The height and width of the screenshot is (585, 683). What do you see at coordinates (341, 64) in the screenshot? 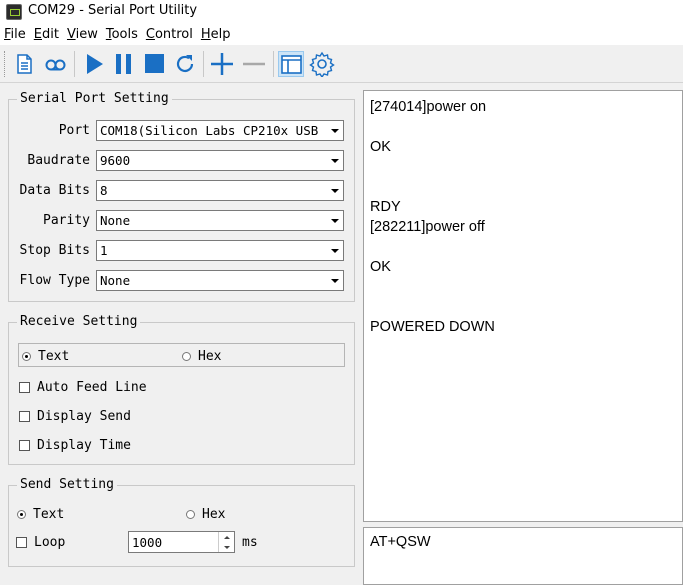
I see `toolbar` at bounding box center [341, 64].